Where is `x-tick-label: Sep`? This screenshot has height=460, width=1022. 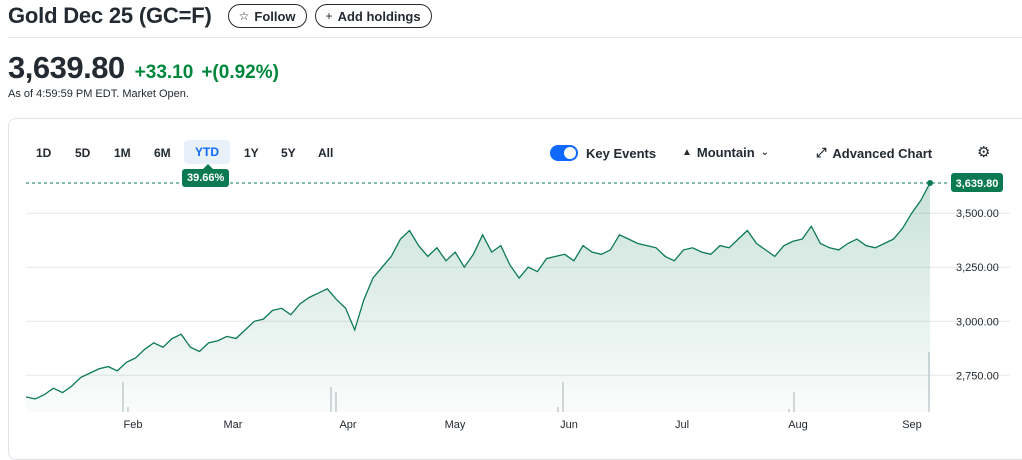 x-tick-label: Sep is located at coordinates (912, 425).